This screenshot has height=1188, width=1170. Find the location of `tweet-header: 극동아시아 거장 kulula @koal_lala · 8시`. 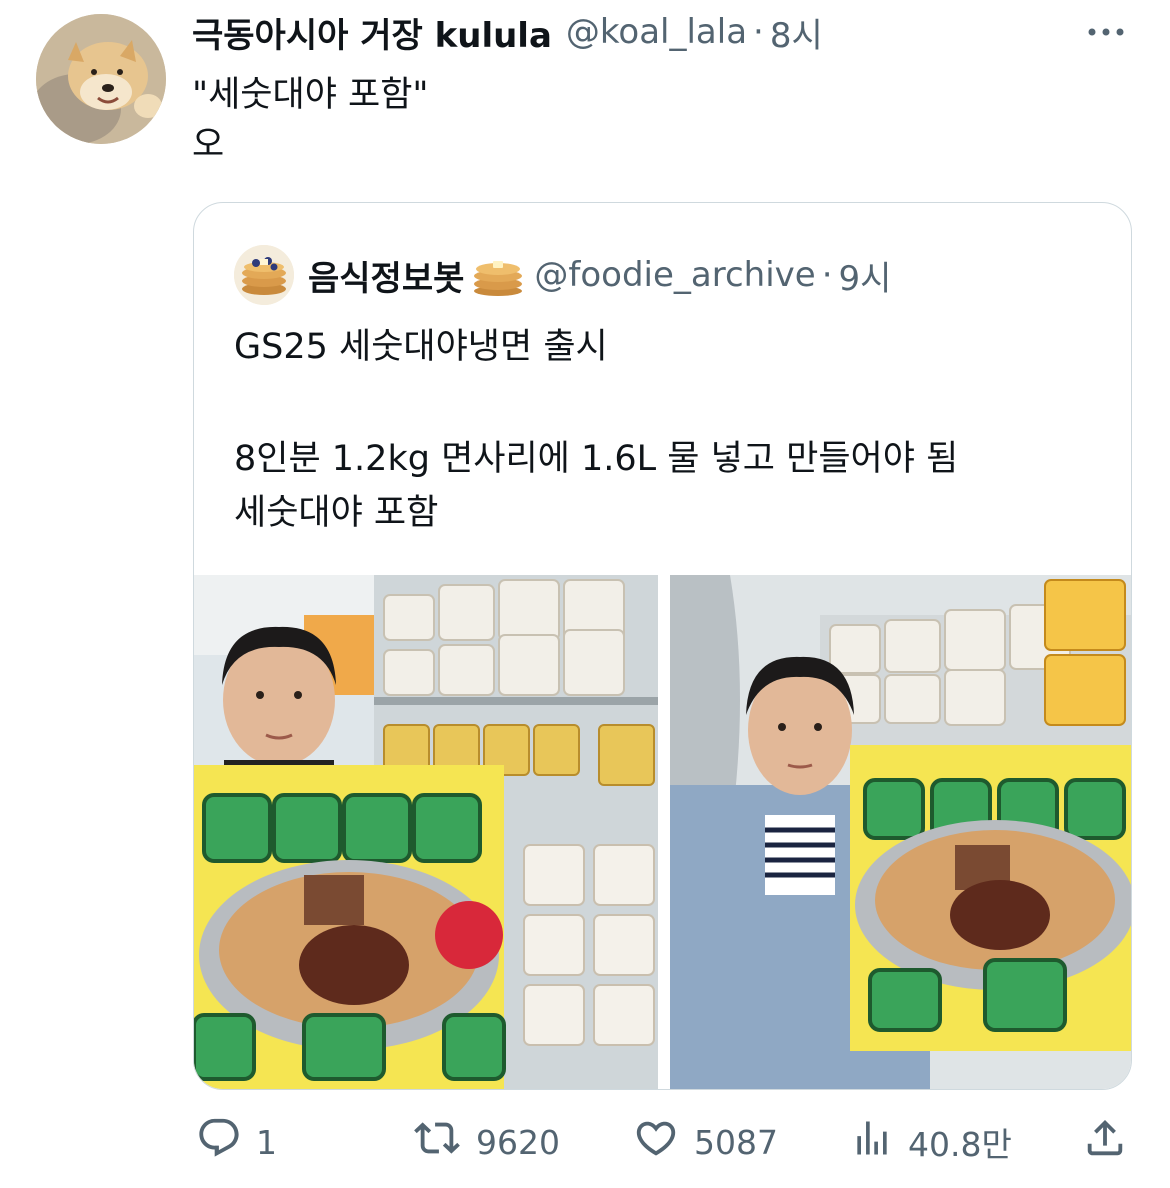

tweet-header: 극동아시아 거장 kulula @koal_lala · 8시 is located at coordinates (507, 32).